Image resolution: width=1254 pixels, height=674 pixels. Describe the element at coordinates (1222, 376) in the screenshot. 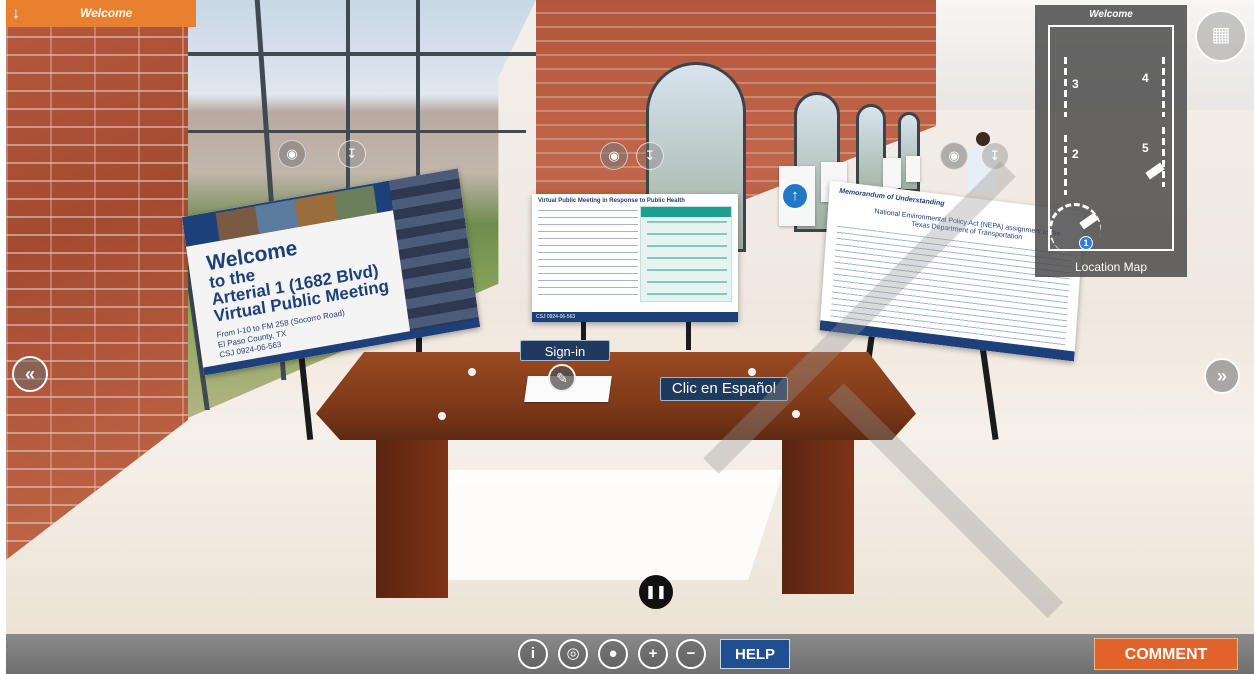

I see `next-scene-icon: »` at that location.